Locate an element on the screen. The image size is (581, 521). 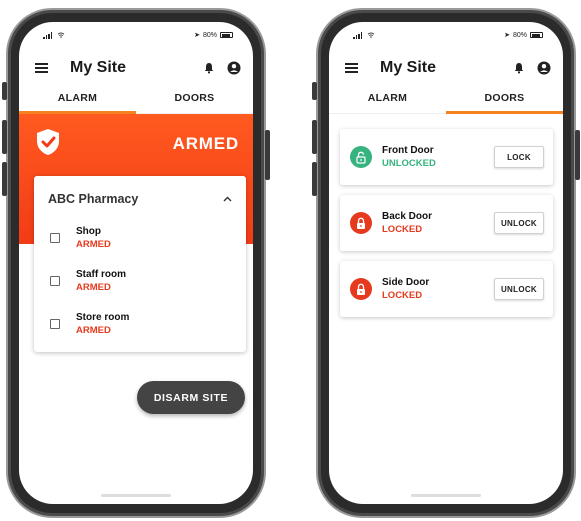
room-item: Shop ARMED is located at coordinates (140, 237).